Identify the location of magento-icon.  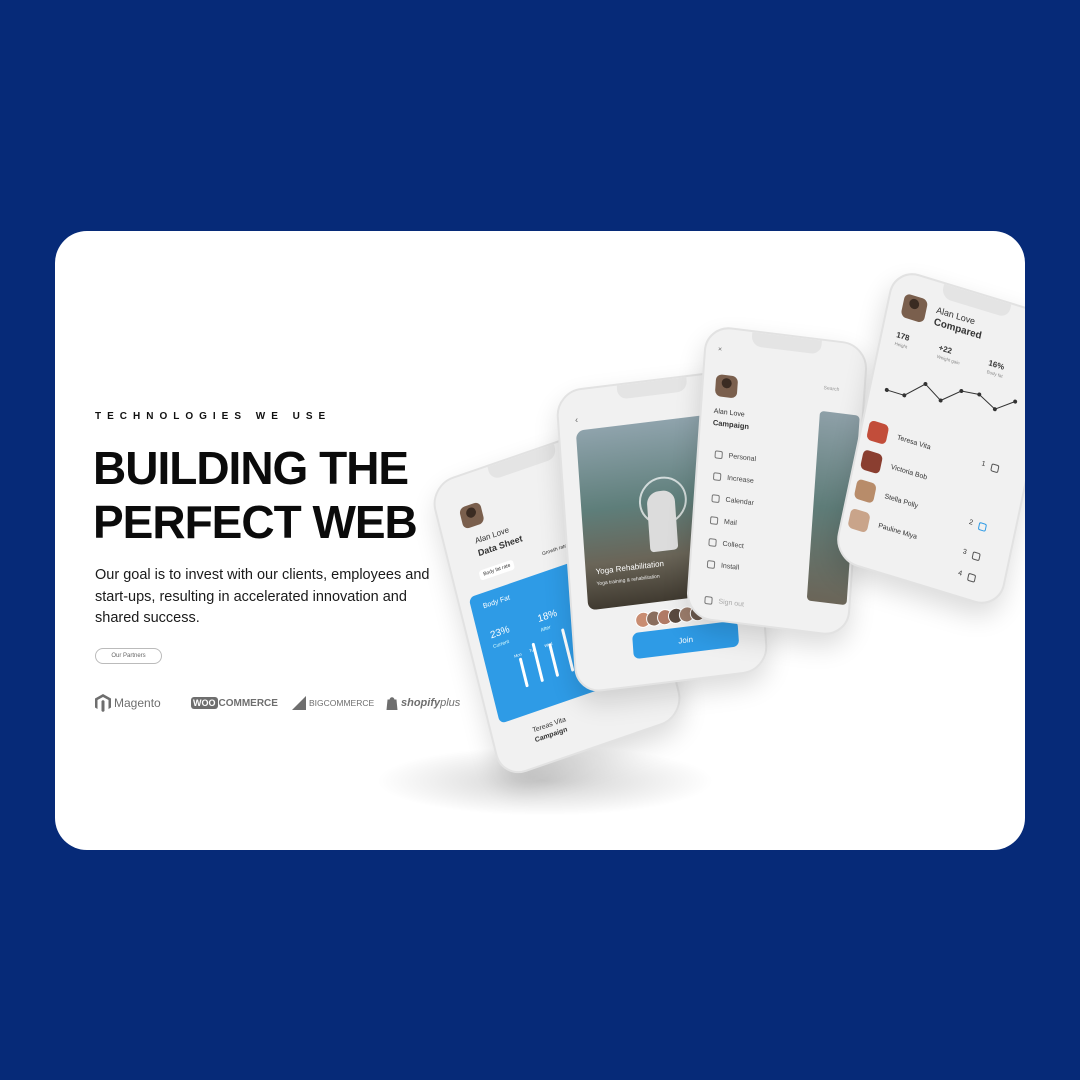
(103, 703).